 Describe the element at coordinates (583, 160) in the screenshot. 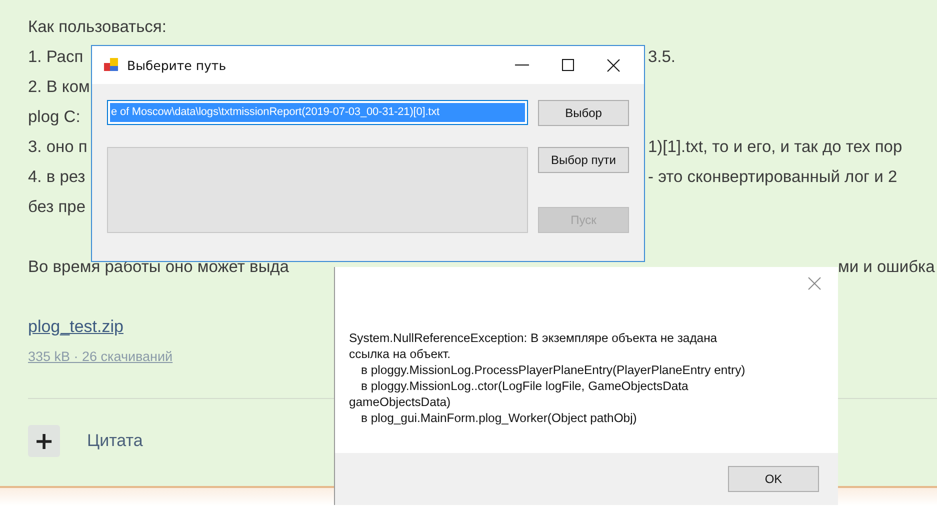

I see `choose-path-button: Выбор пути` at that location.